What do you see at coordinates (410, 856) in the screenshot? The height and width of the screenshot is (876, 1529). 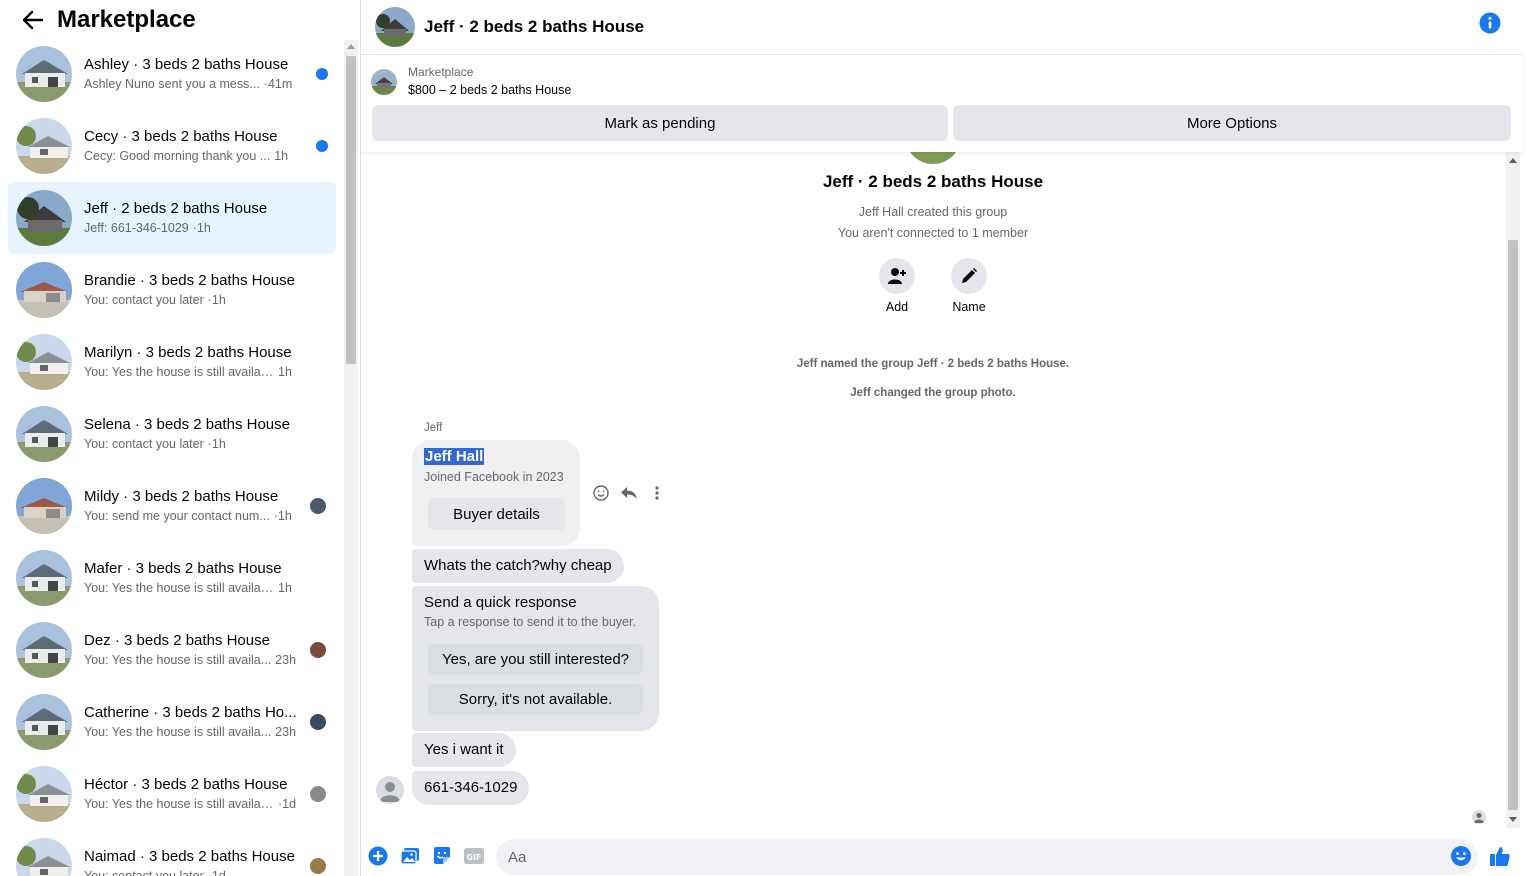 I see `photo-icon` at bounding box center [410, 856].